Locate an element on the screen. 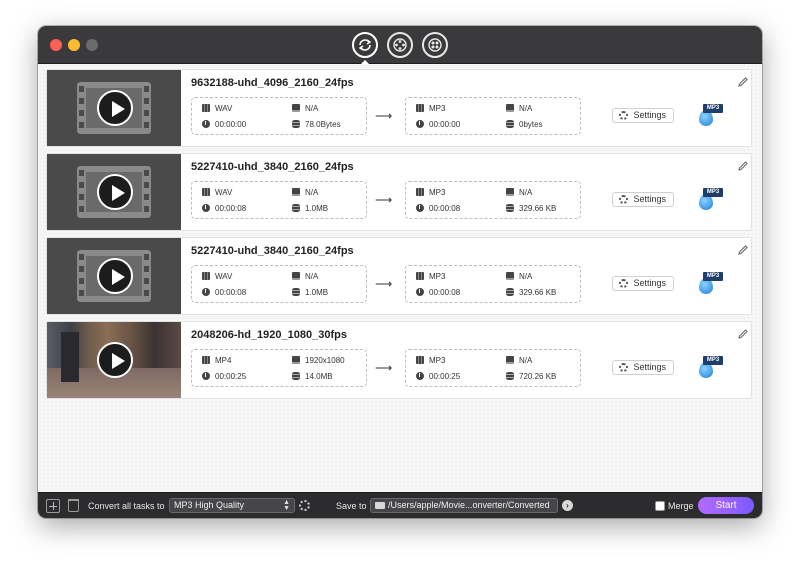 The width and height of the screenshot is (800, 568). save-path-field: /Users/apple/Movie...onverter/Converted is located at coordinates (464, 505).